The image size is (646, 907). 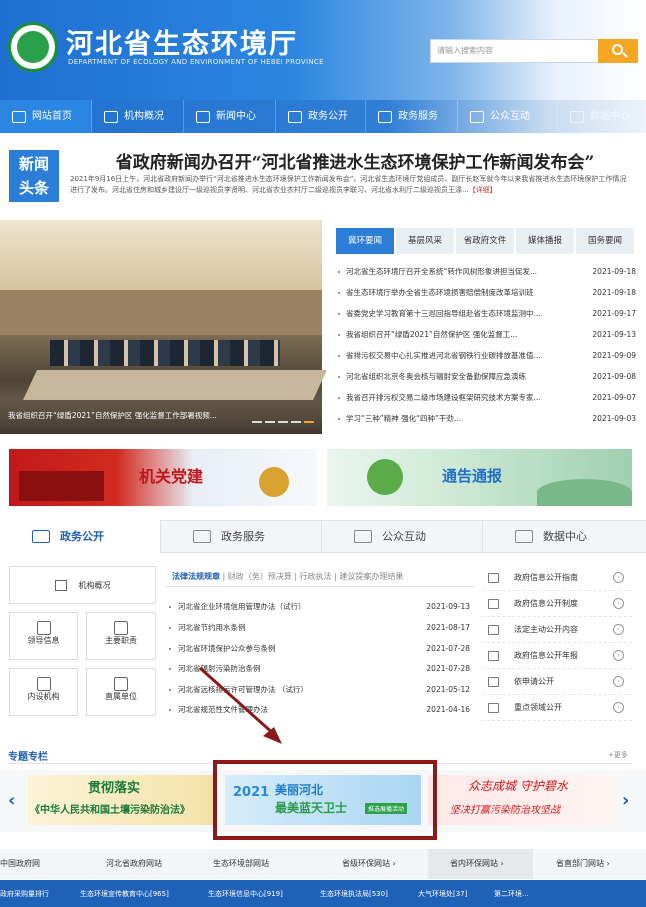 What do you see at coordinates (124, 894) in the screenshot?
I see `footer-item: 生态环境宣传教育中心[965]` at bounding box center [124, 894].